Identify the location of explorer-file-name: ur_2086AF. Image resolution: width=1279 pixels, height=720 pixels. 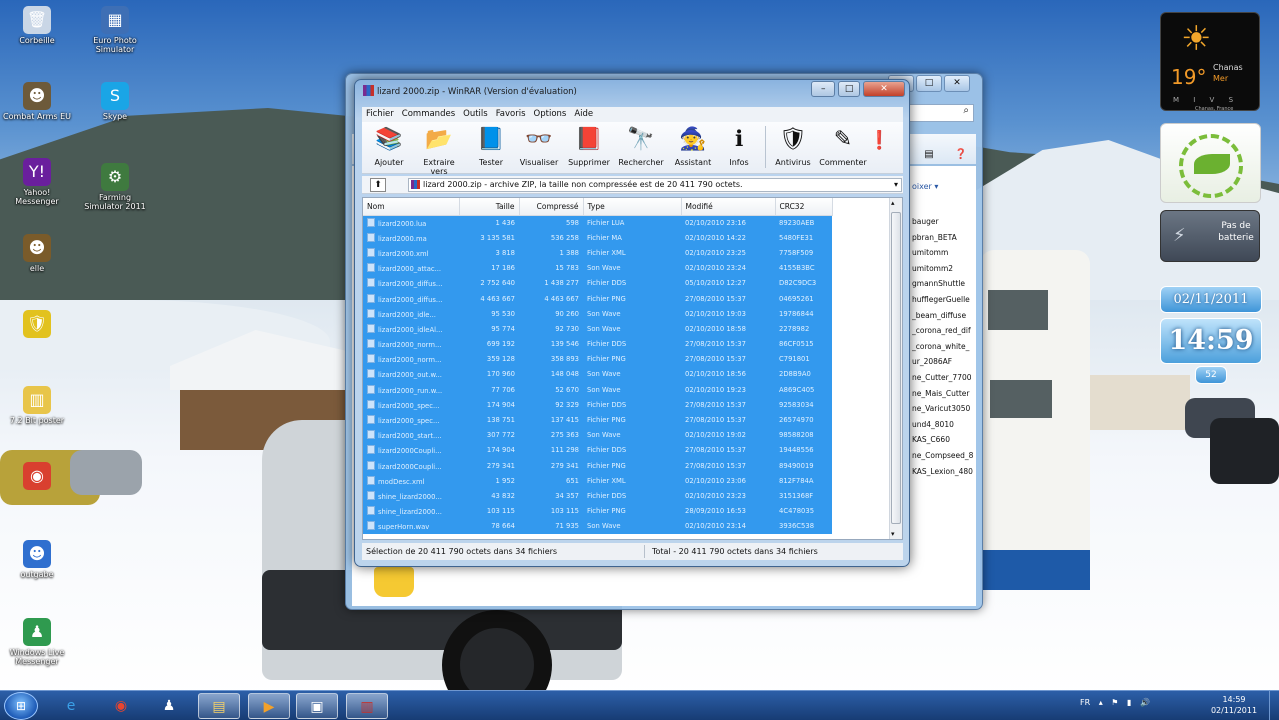
(947, 362).